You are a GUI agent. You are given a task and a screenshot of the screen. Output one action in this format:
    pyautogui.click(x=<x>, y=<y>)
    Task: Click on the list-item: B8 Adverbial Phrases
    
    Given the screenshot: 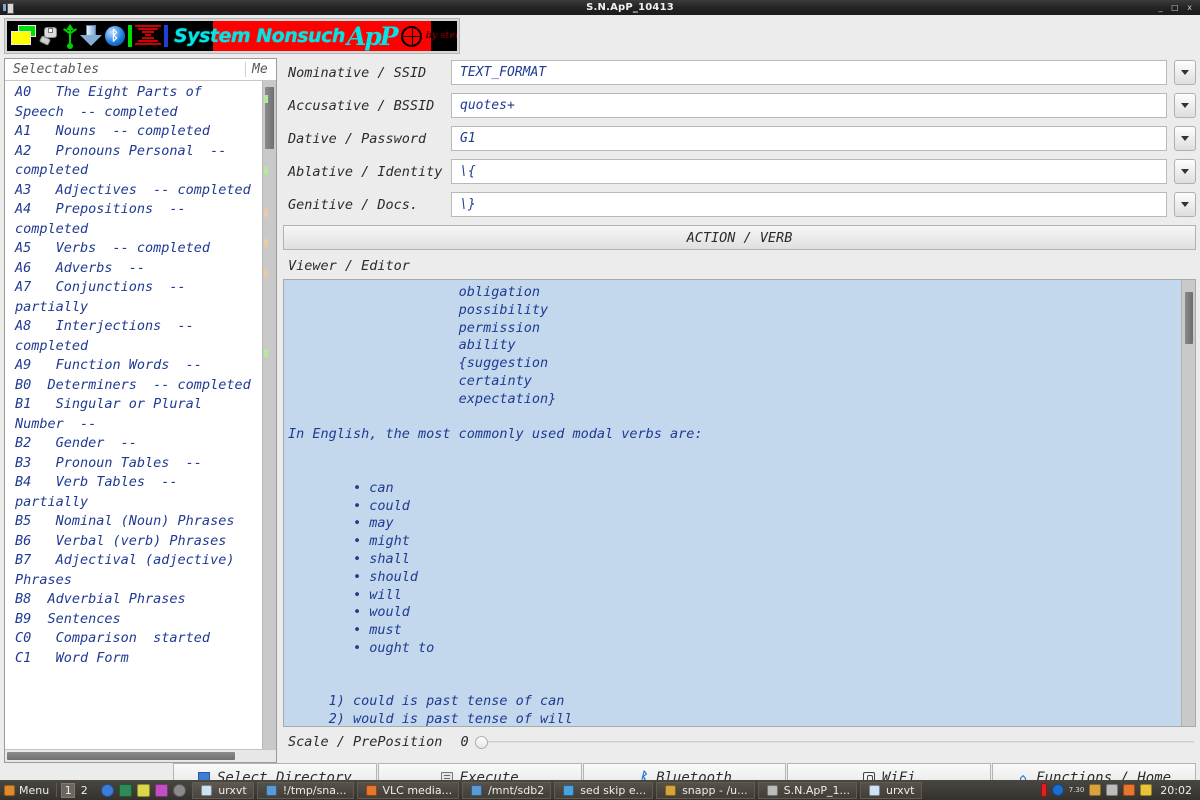 What is the action you would take?
    pyautogui.click(x=138, y=600)
    